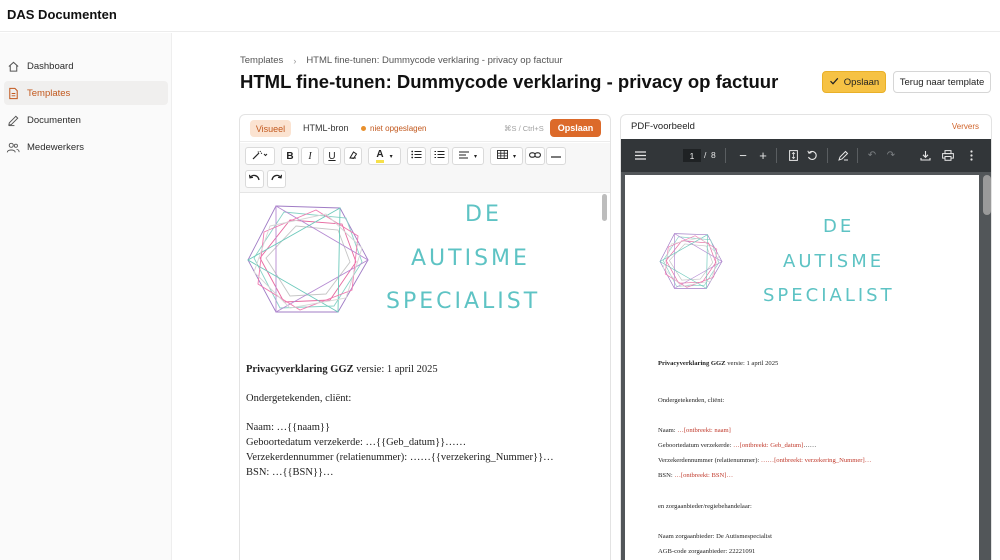 Image resolution: width=1000 pixels, height=560 pixels. I want to click on magic-format-button, so click(260, 156).